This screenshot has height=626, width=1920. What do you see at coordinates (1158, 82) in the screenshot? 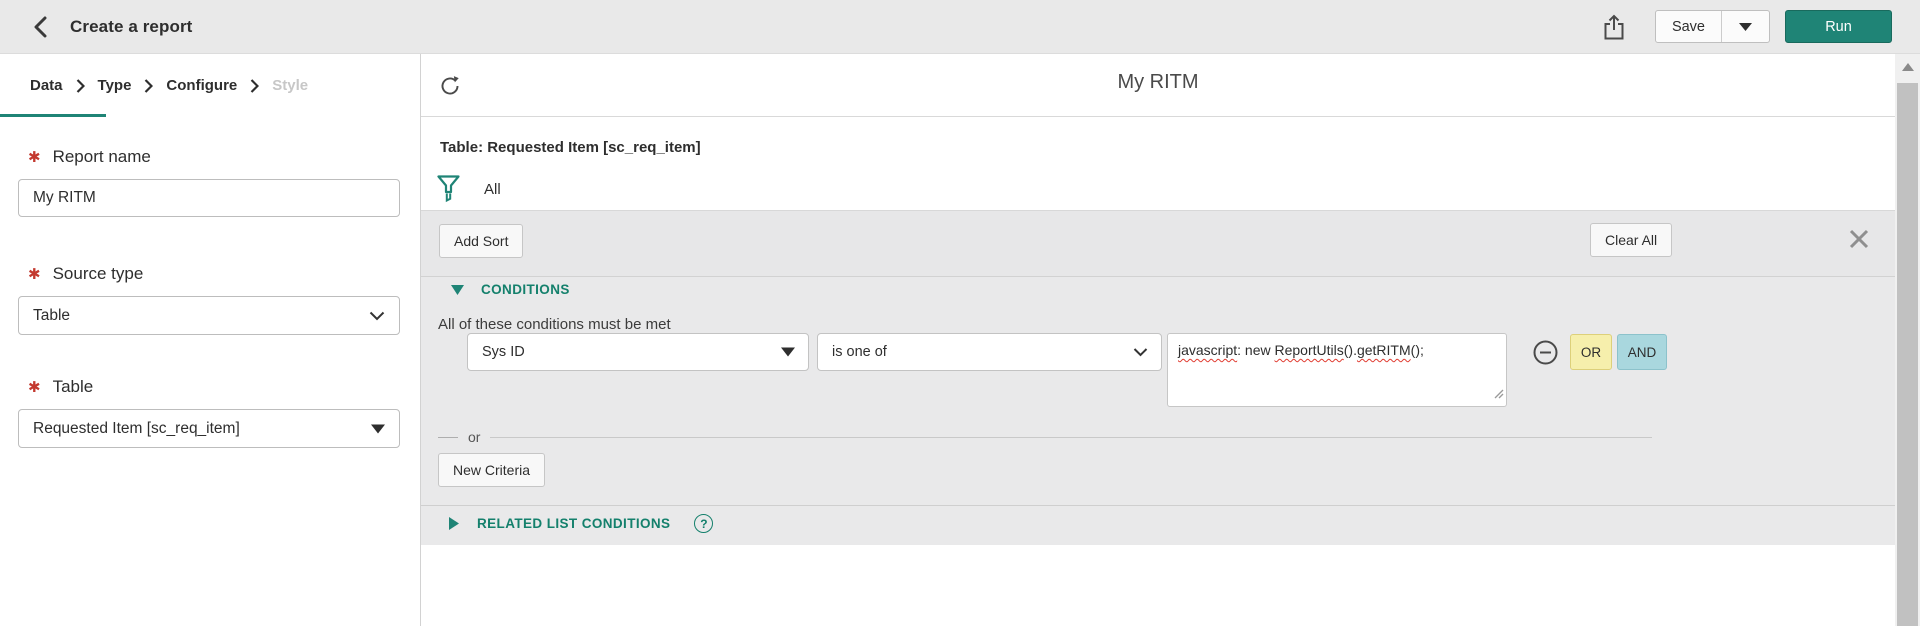
I see `report-title: My RITM` at bounding box center [1158, 82].